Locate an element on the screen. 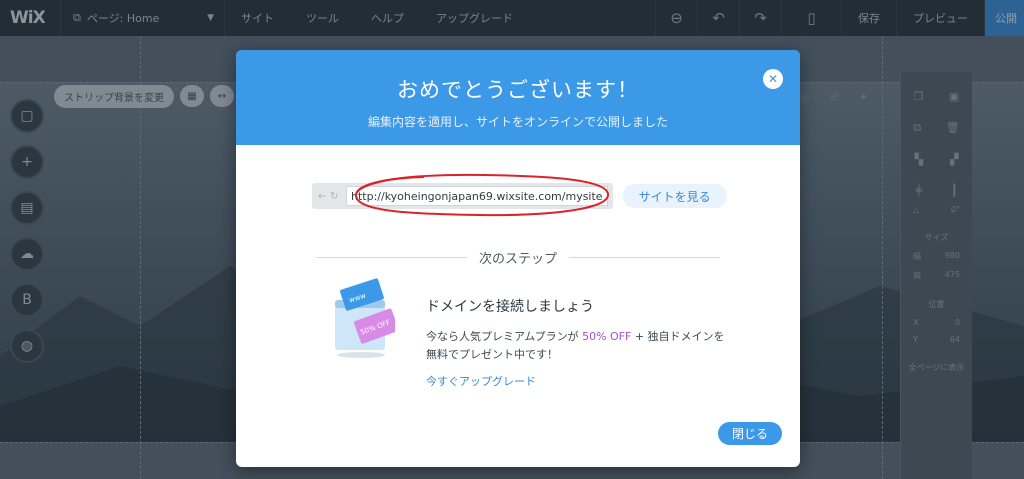 This screenshot has width=1024, height=479. red-annotation-circle is located at coordinates (482, 195).